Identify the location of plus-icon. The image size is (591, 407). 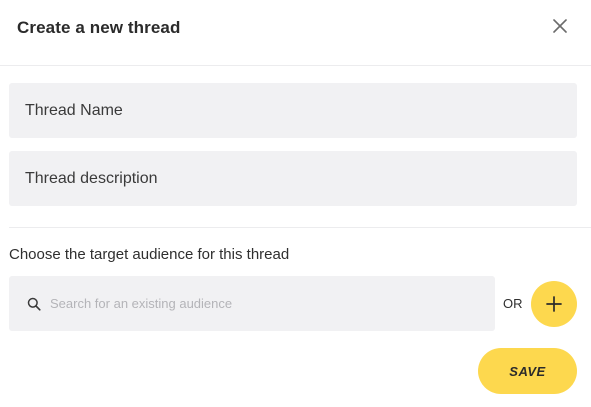
(554, 304).